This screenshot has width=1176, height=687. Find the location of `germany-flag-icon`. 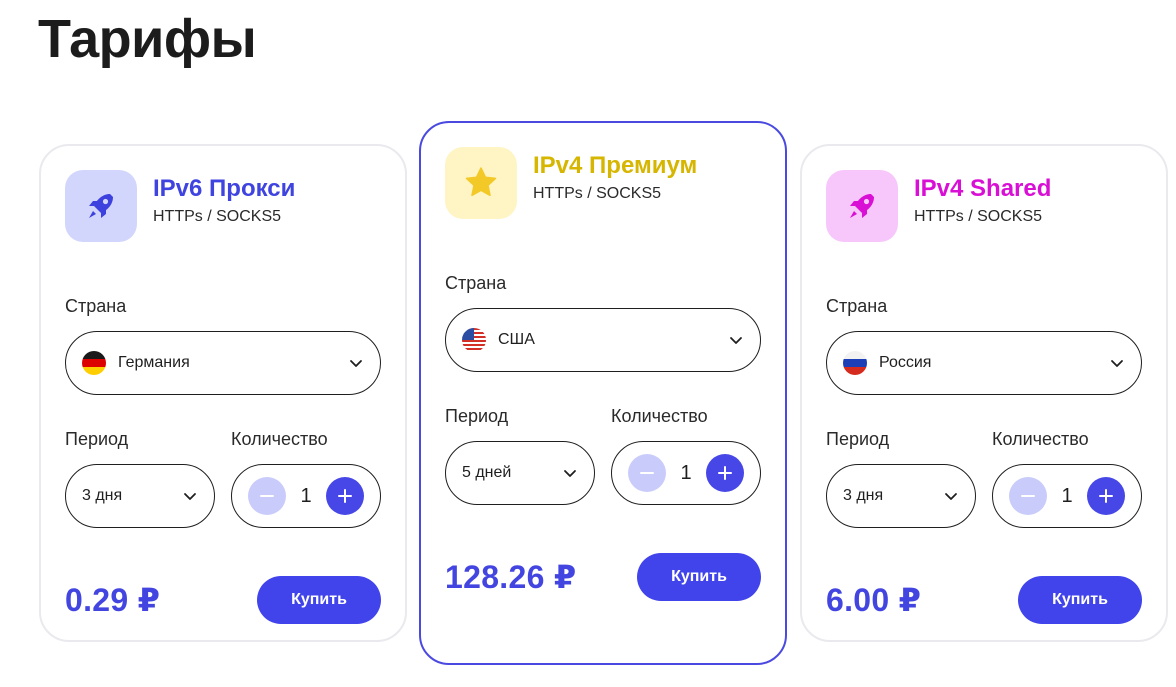

germany-flag-icon is located at coordinates (94, 363).